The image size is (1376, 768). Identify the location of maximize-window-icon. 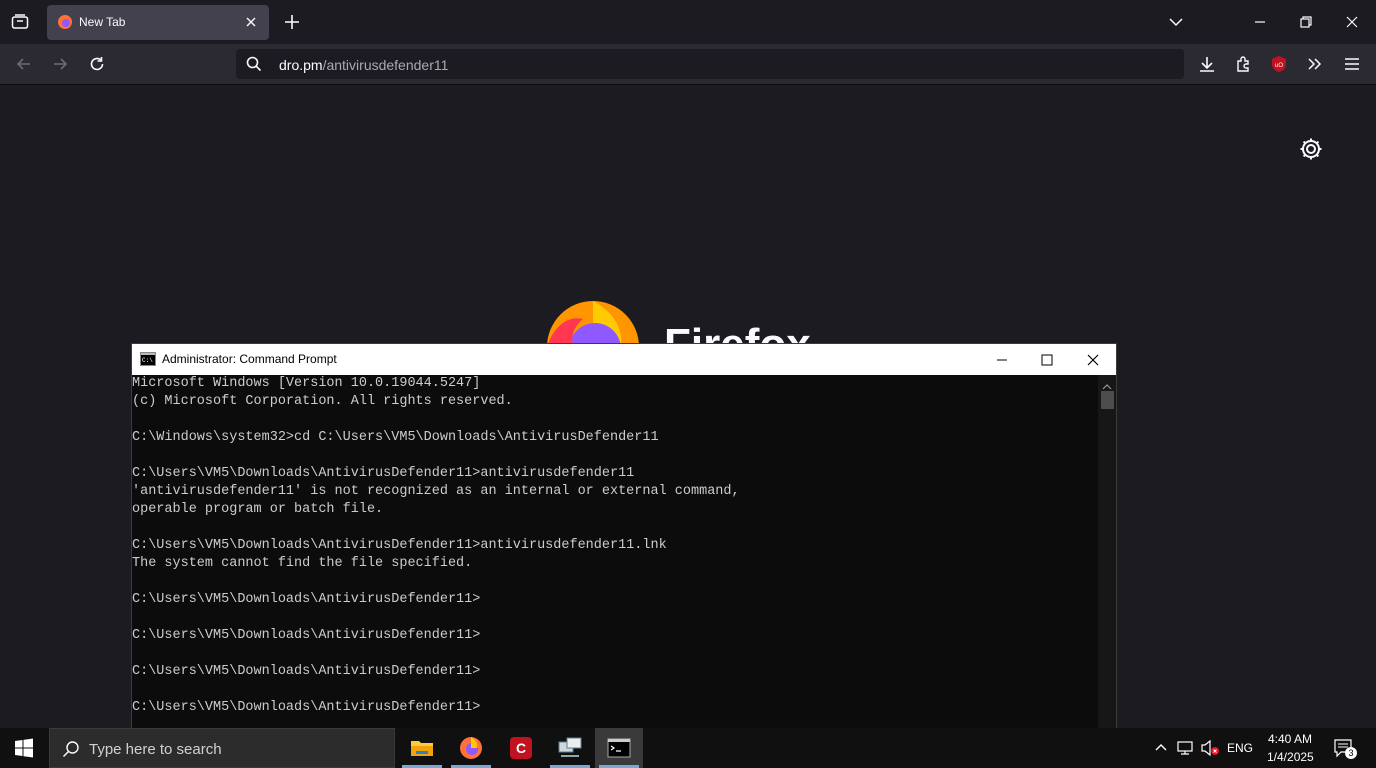
(1047, 360).